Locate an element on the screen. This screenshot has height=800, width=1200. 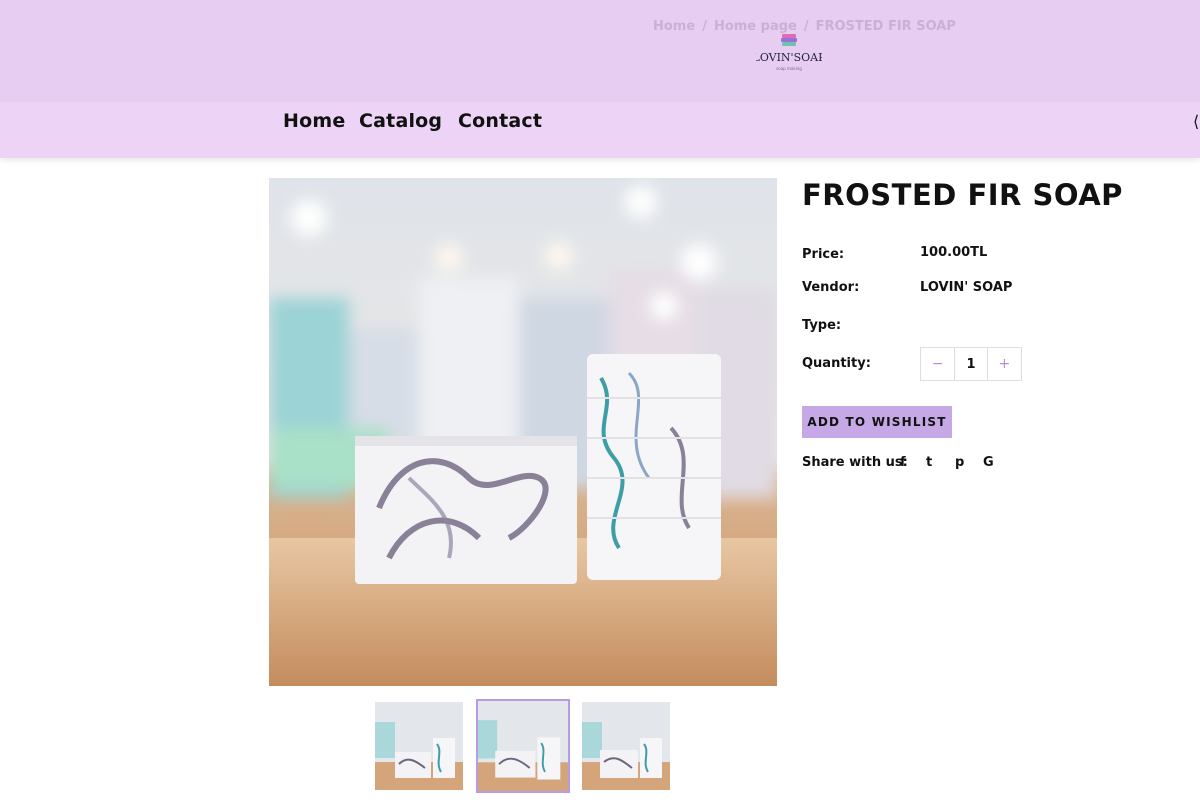
vendor-value: LOVIN' SOAP is located at coordinates (966, 287).